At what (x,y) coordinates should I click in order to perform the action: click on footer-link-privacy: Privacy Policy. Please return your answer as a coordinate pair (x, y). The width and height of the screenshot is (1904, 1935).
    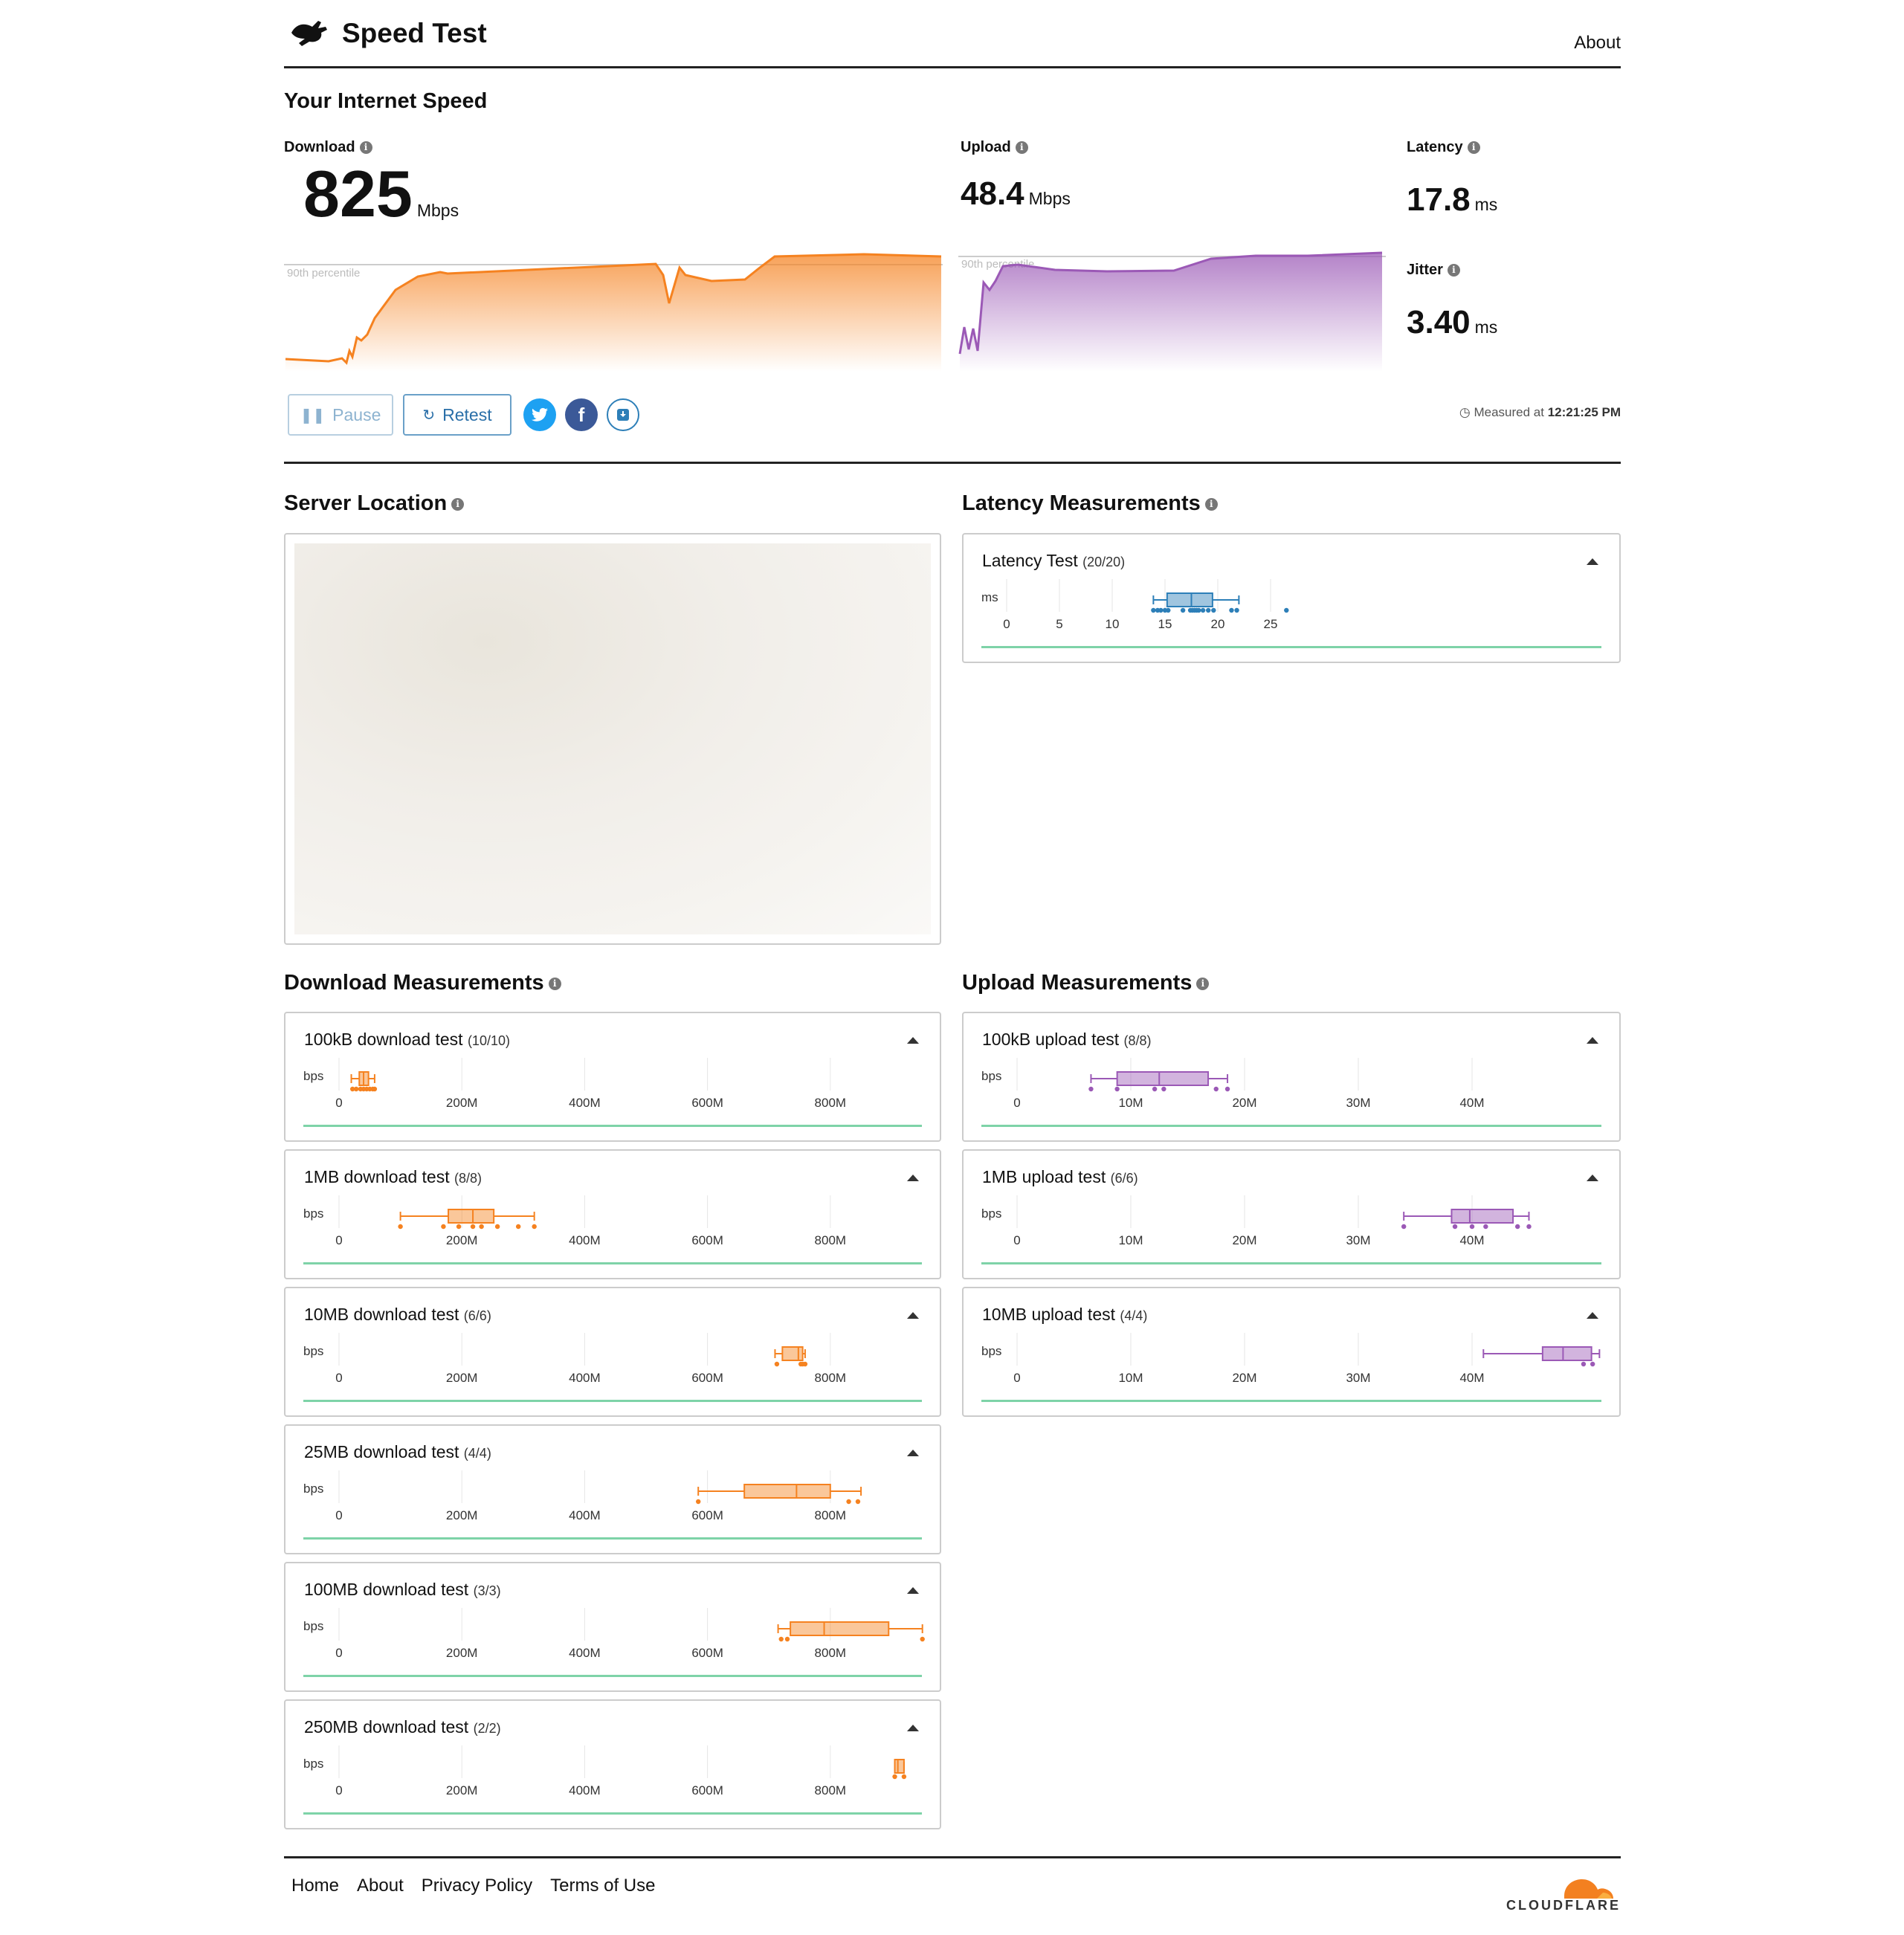
    Looking at the image, I should click on (477, 1886).